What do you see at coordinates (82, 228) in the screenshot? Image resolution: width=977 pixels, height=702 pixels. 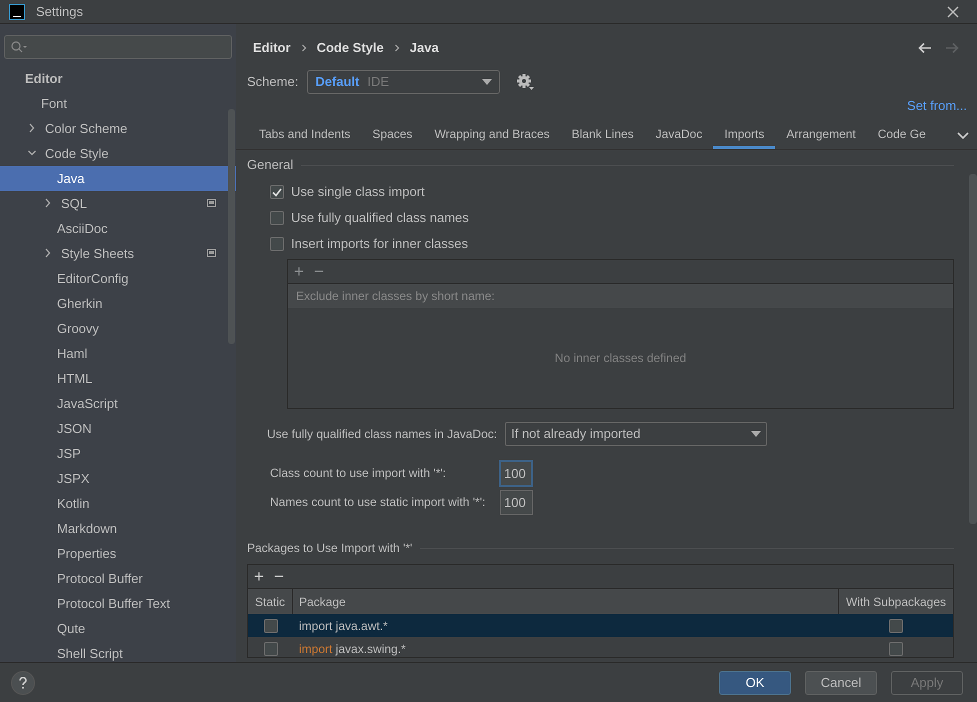 I see `tree-item: AsciiDoc` at bounding box center [82, 228].